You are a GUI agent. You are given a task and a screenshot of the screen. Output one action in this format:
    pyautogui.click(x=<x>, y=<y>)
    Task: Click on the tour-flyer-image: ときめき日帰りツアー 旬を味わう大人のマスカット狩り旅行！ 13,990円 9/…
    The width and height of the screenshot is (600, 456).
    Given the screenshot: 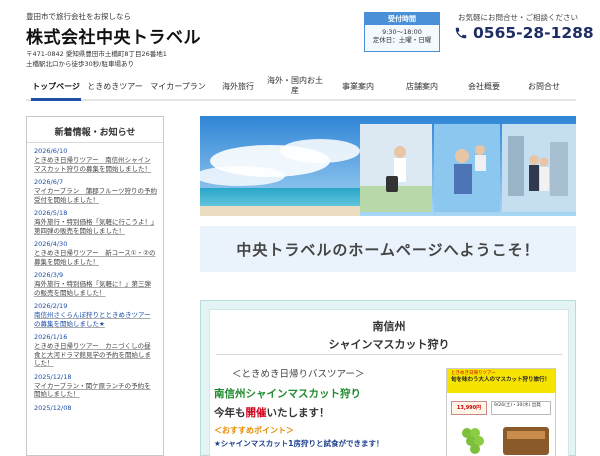 What is the action you would take?
    pyautogui.click(x=501, y=412)
    